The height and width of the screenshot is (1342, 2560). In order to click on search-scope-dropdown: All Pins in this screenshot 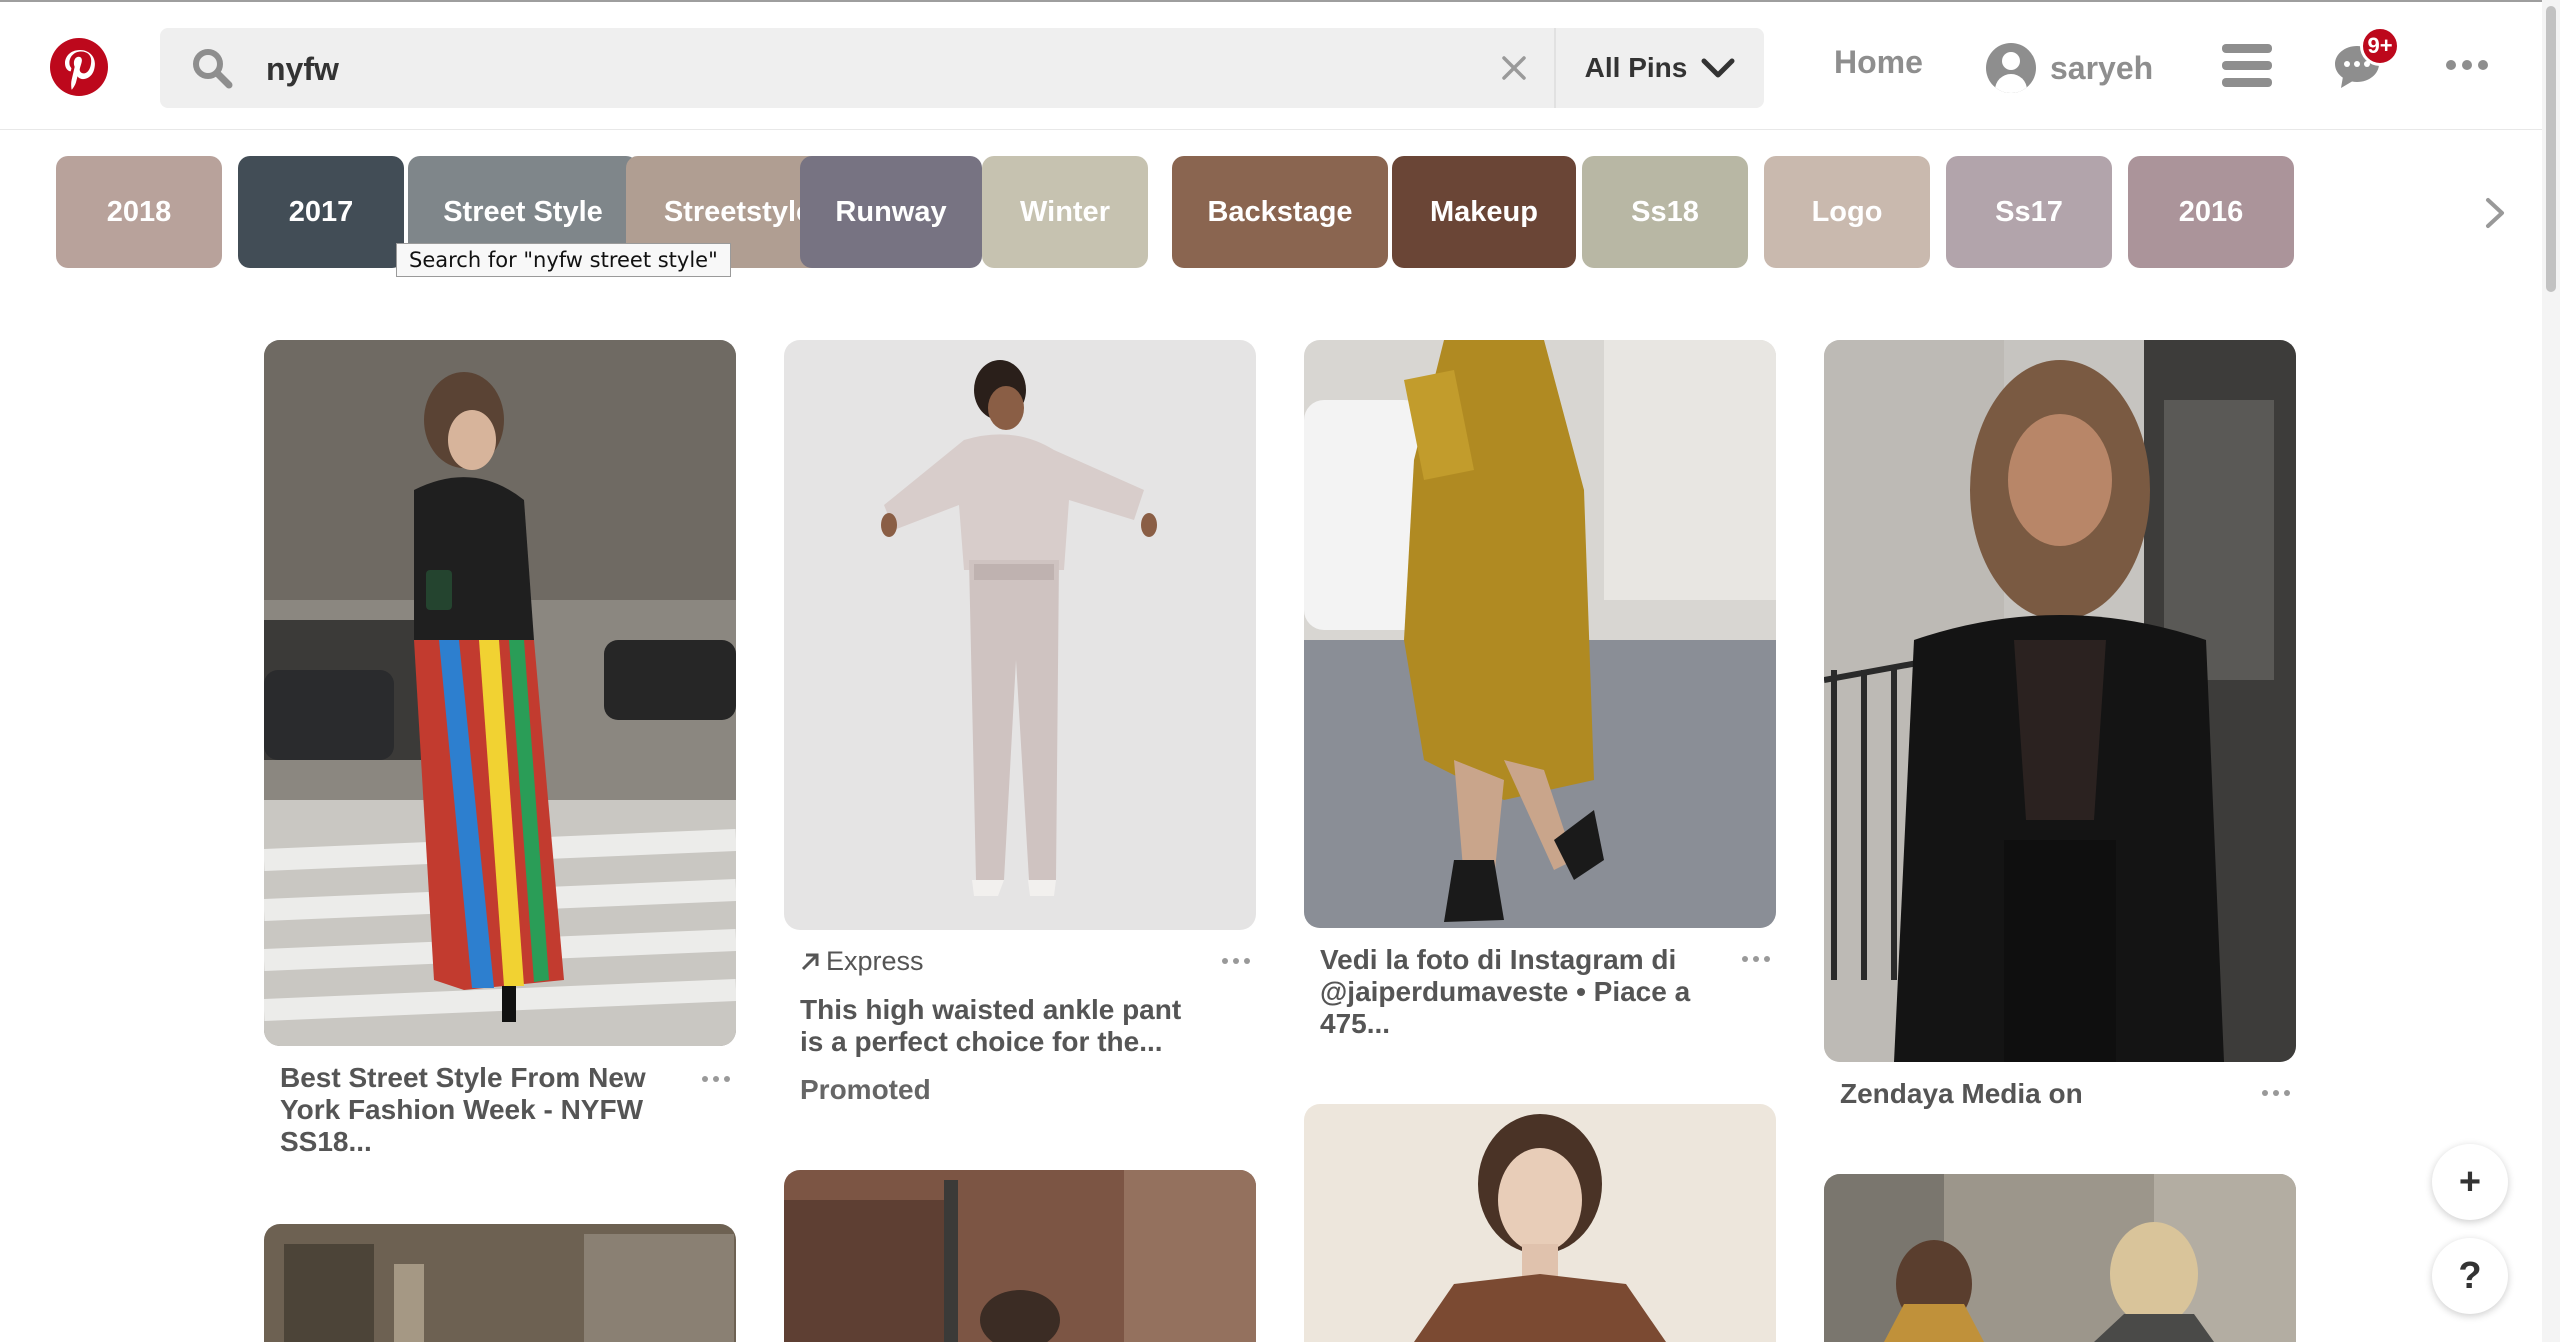, I will do `click(1660, 68)`.